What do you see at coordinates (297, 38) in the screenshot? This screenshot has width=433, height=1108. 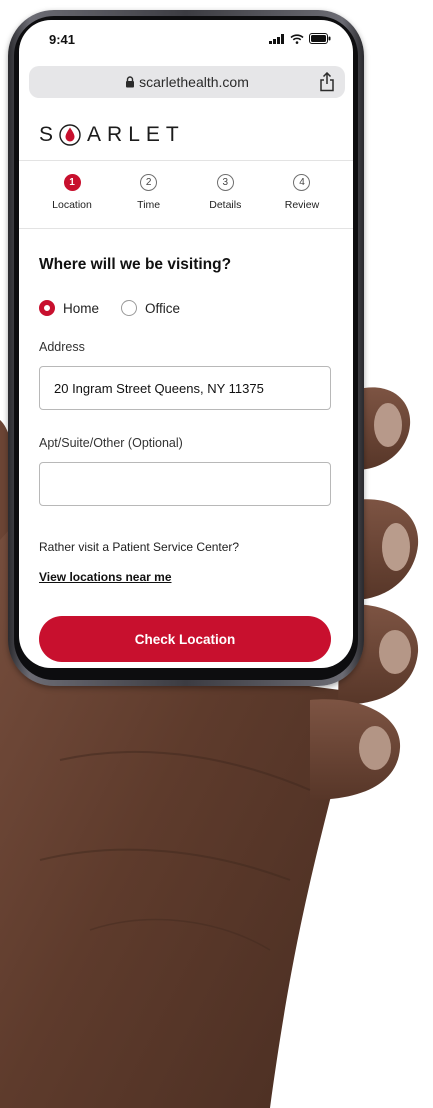 I see `wifi-icon` at bounding box center [297, 38].